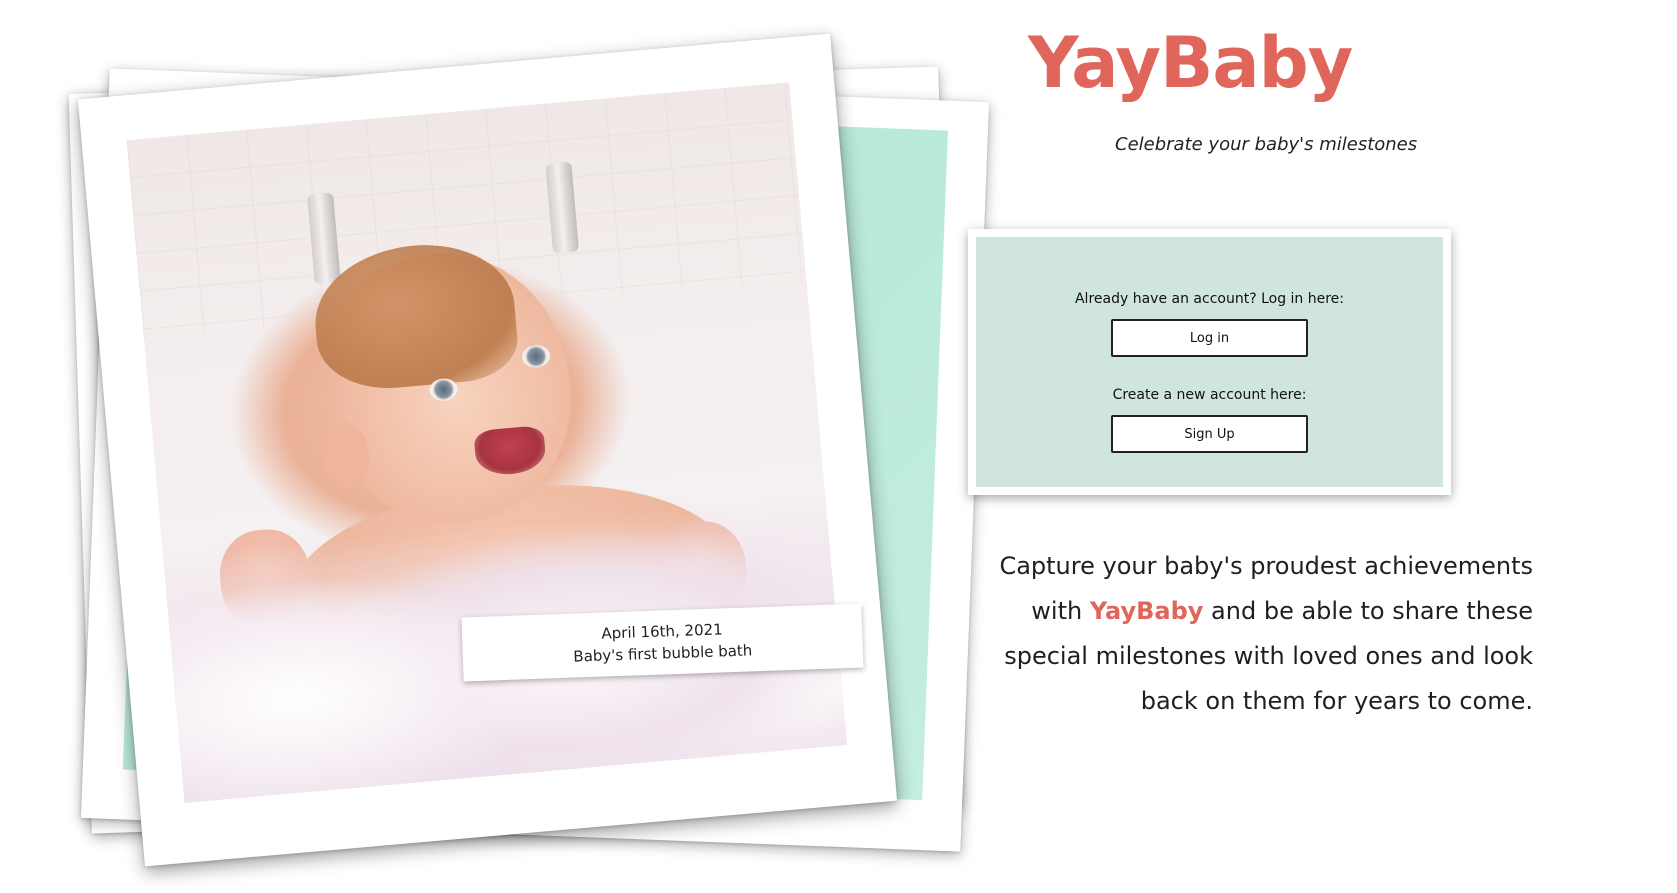 The width and height of the screenshot is (1677, 893). What do you see at coordinates (1266, 144) in the screenshot?
I see `brand-tagline: Celebrate your baby's milestones` at bounding box center [1266, 144].